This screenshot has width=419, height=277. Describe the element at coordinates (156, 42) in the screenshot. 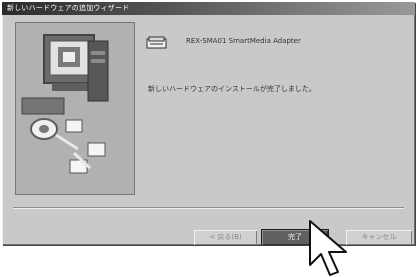

I see `card-reader-icon` at that location.